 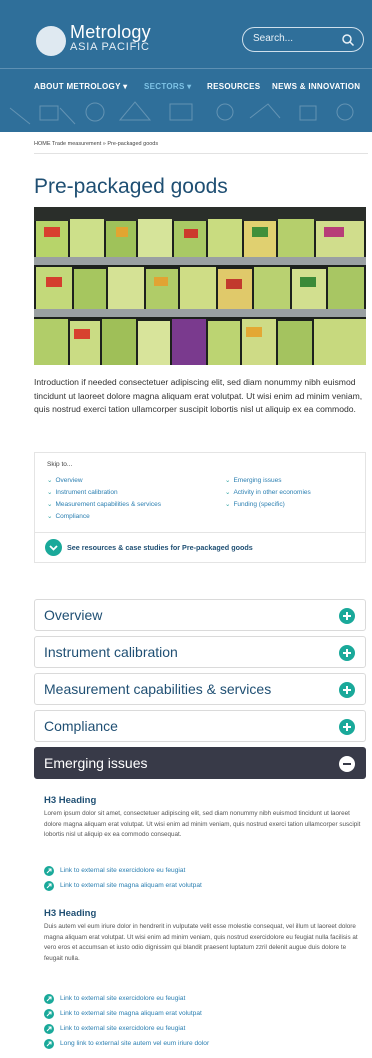 I want to click on minus-icon, so click(x=347, y=764).